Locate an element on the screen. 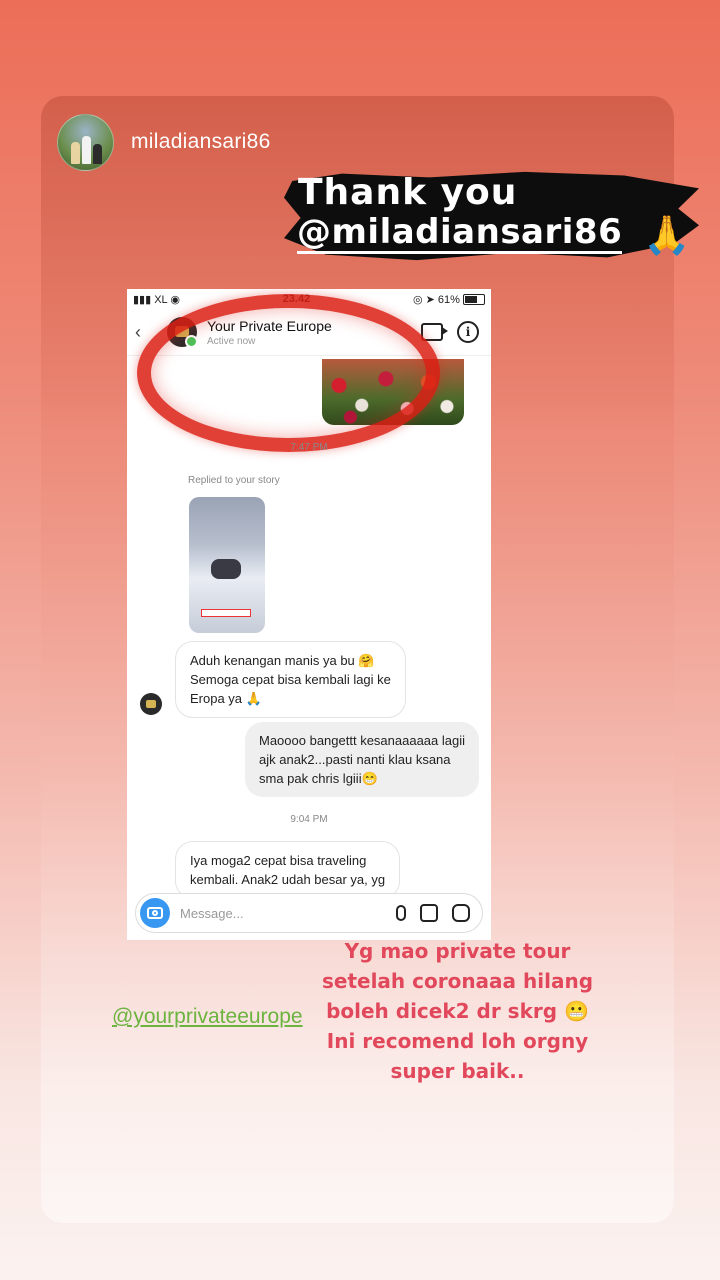 Image resolution: width=720 pixels, height=1280 pixels. timestamp: 9:04 PM is located at coordinates (309, 819).